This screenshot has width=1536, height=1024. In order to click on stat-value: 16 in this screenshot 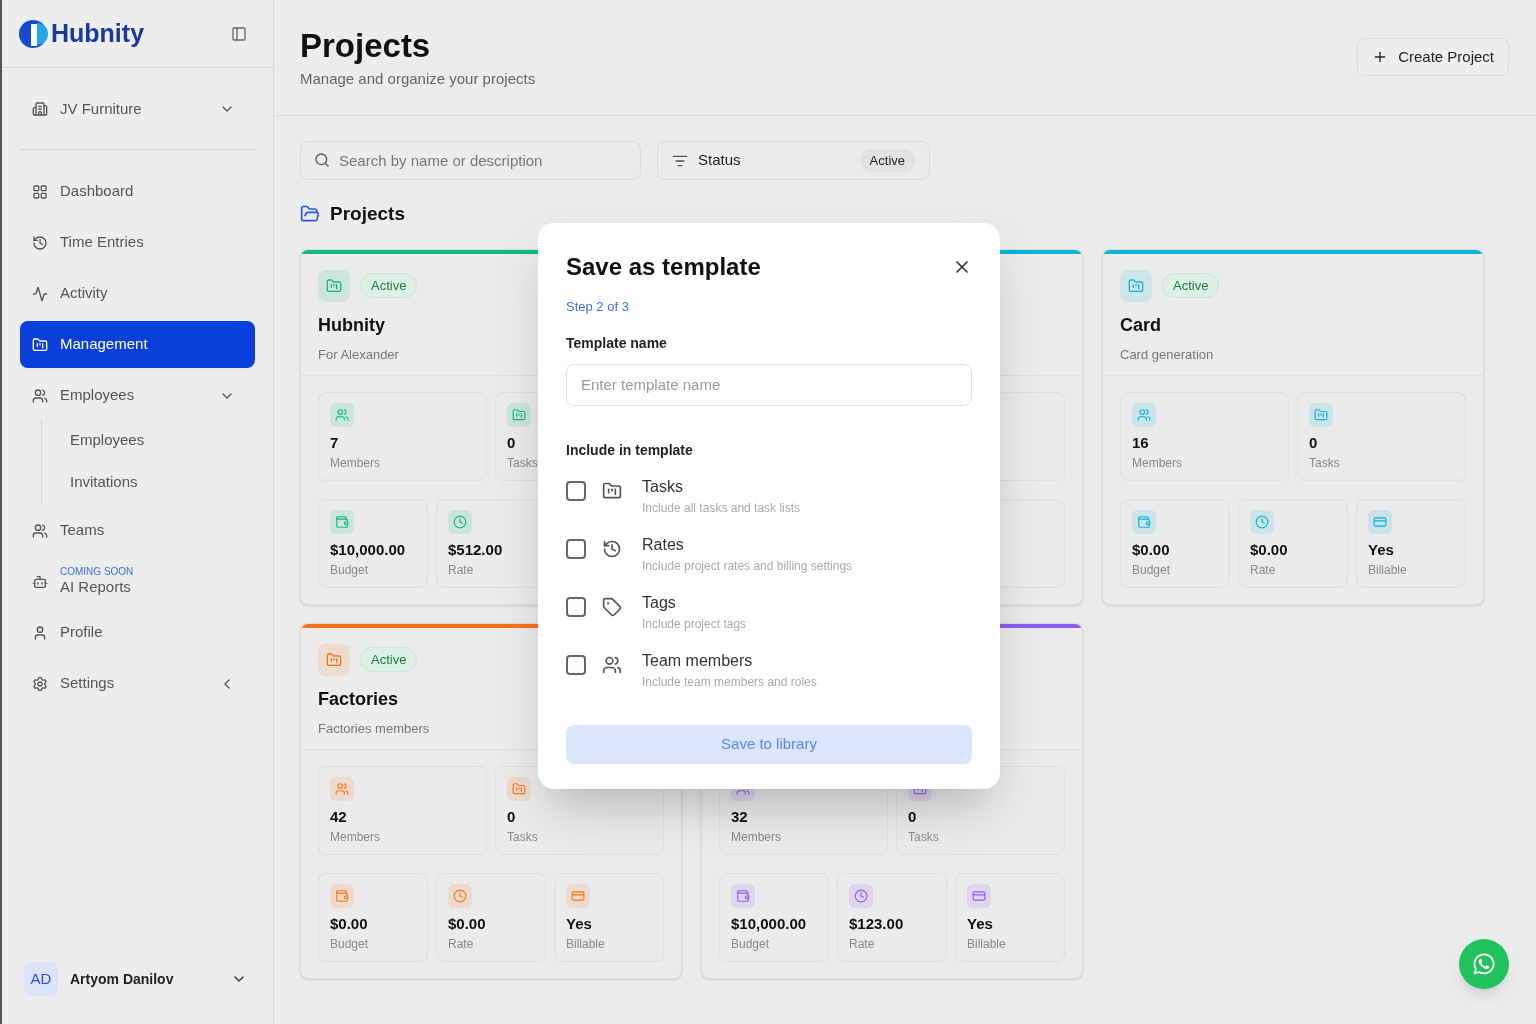, I will do `click(1140, 442)`.